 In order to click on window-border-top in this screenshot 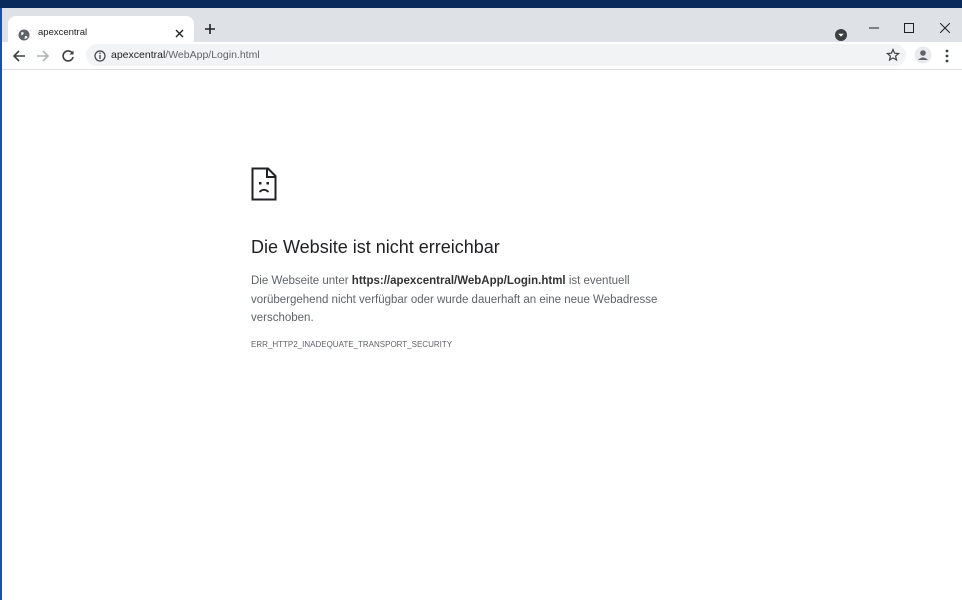, I will do `click(481, 4)`.